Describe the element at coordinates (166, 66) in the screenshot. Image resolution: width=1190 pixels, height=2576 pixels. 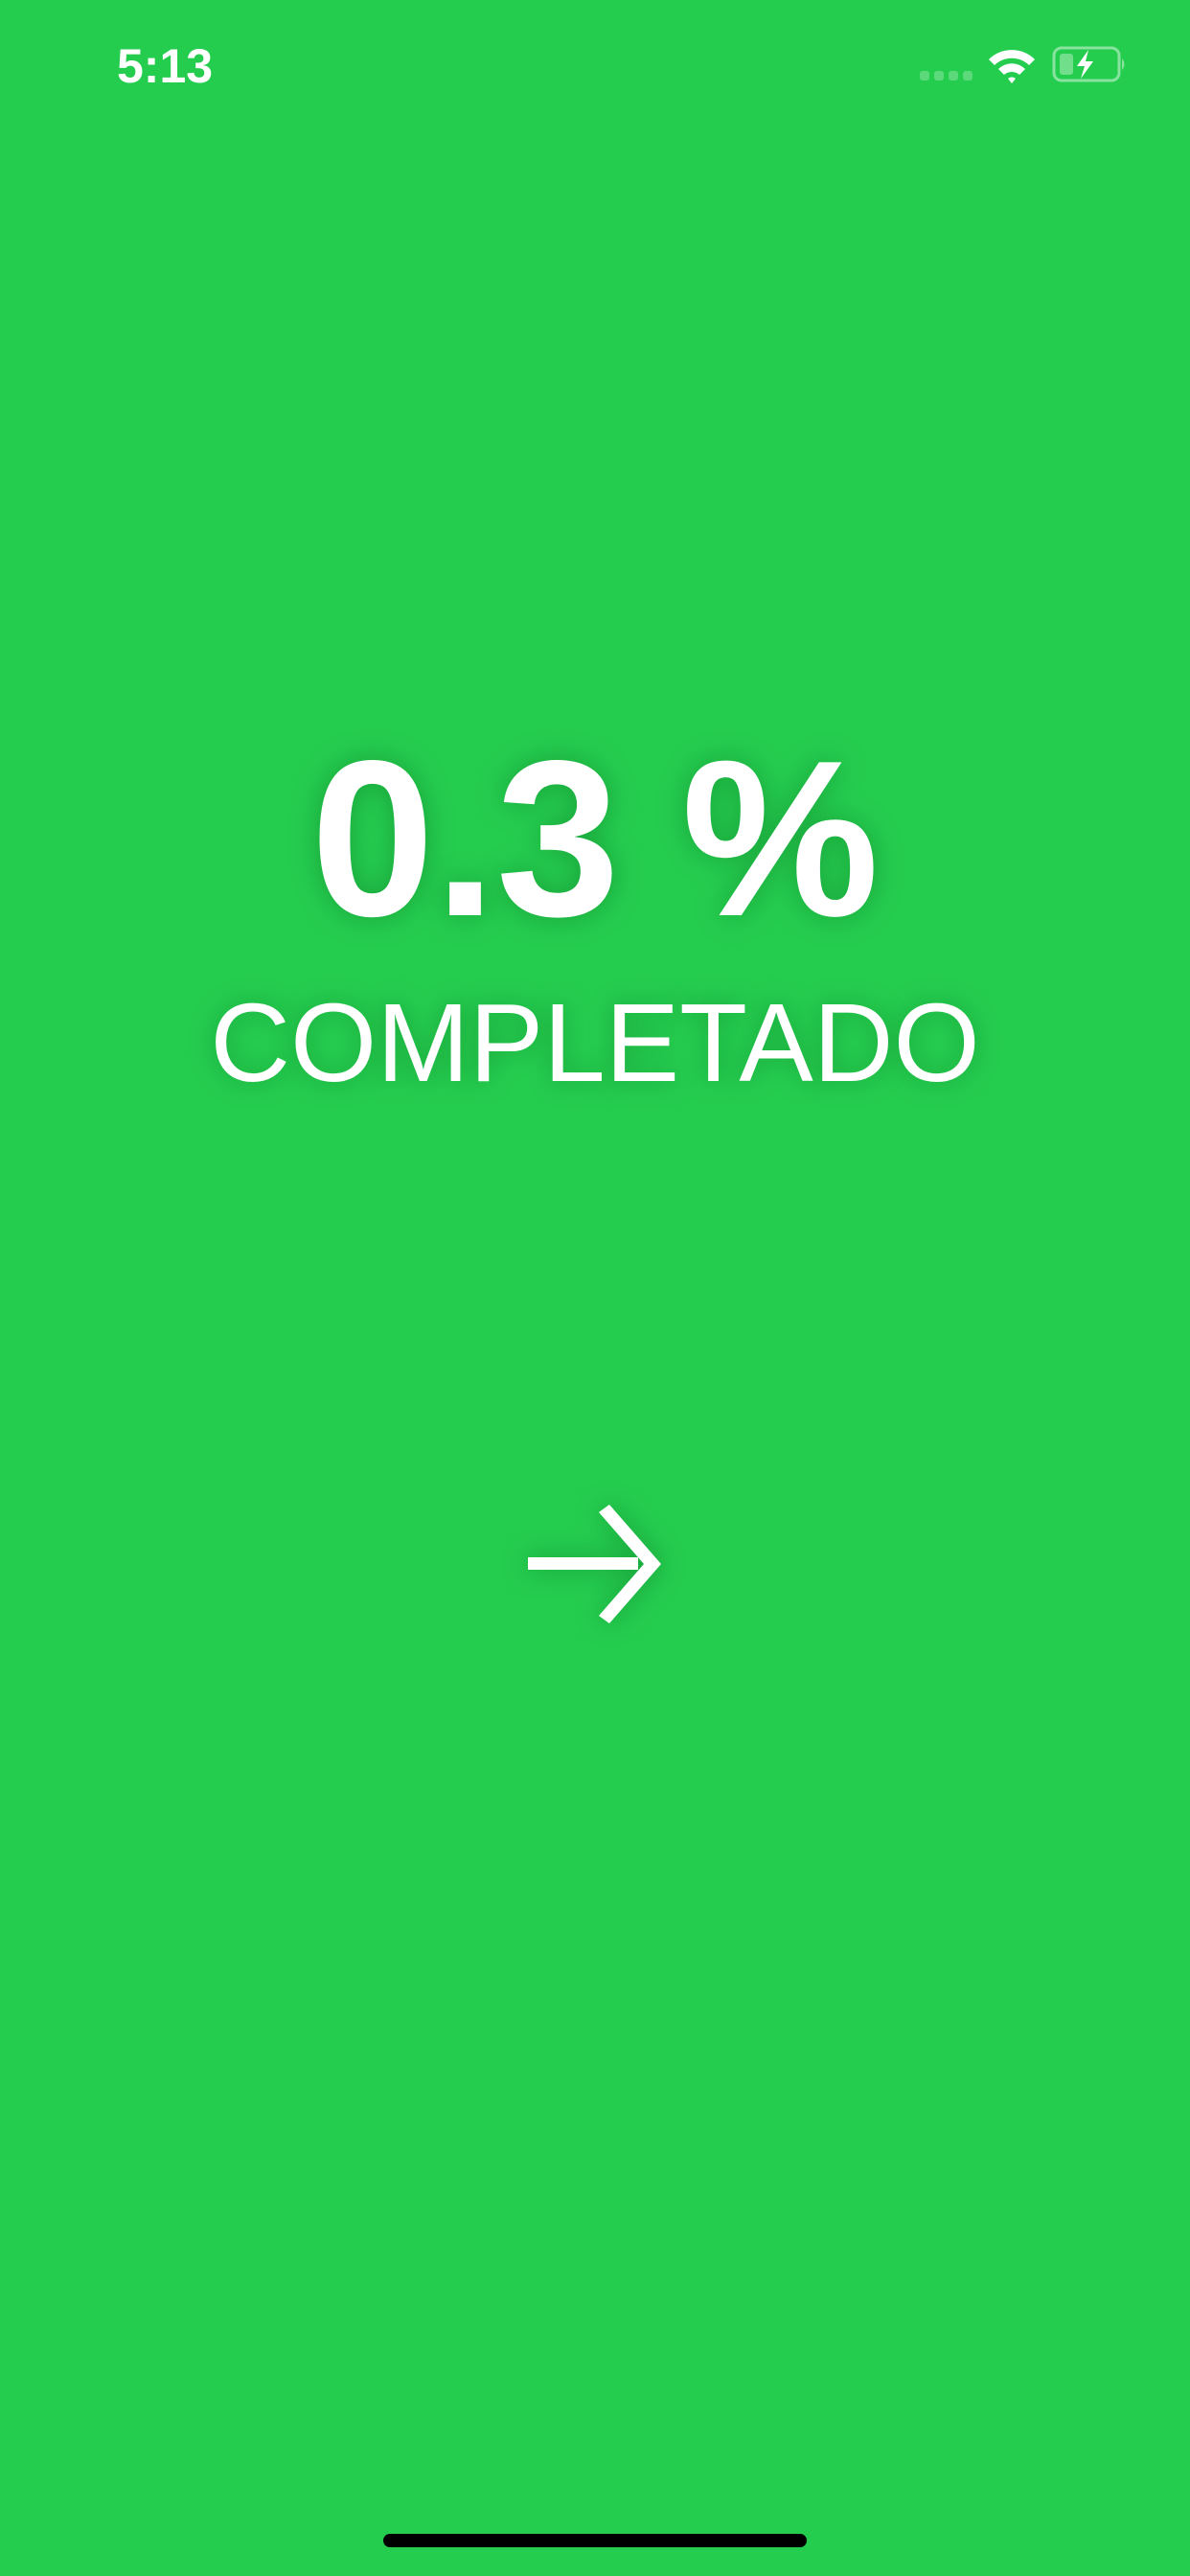
I see `status-time: 5:13` at that location.